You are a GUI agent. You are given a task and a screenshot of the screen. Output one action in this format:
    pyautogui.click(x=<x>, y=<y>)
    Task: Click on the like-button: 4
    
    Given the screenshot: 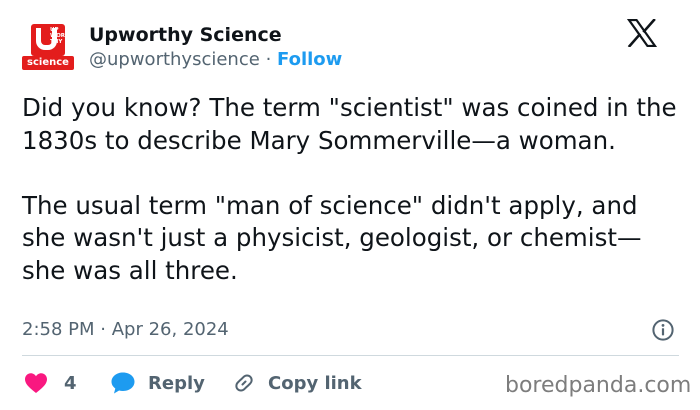 What is the action you would take?
    pyautogui.click(x=50, y=383)
    